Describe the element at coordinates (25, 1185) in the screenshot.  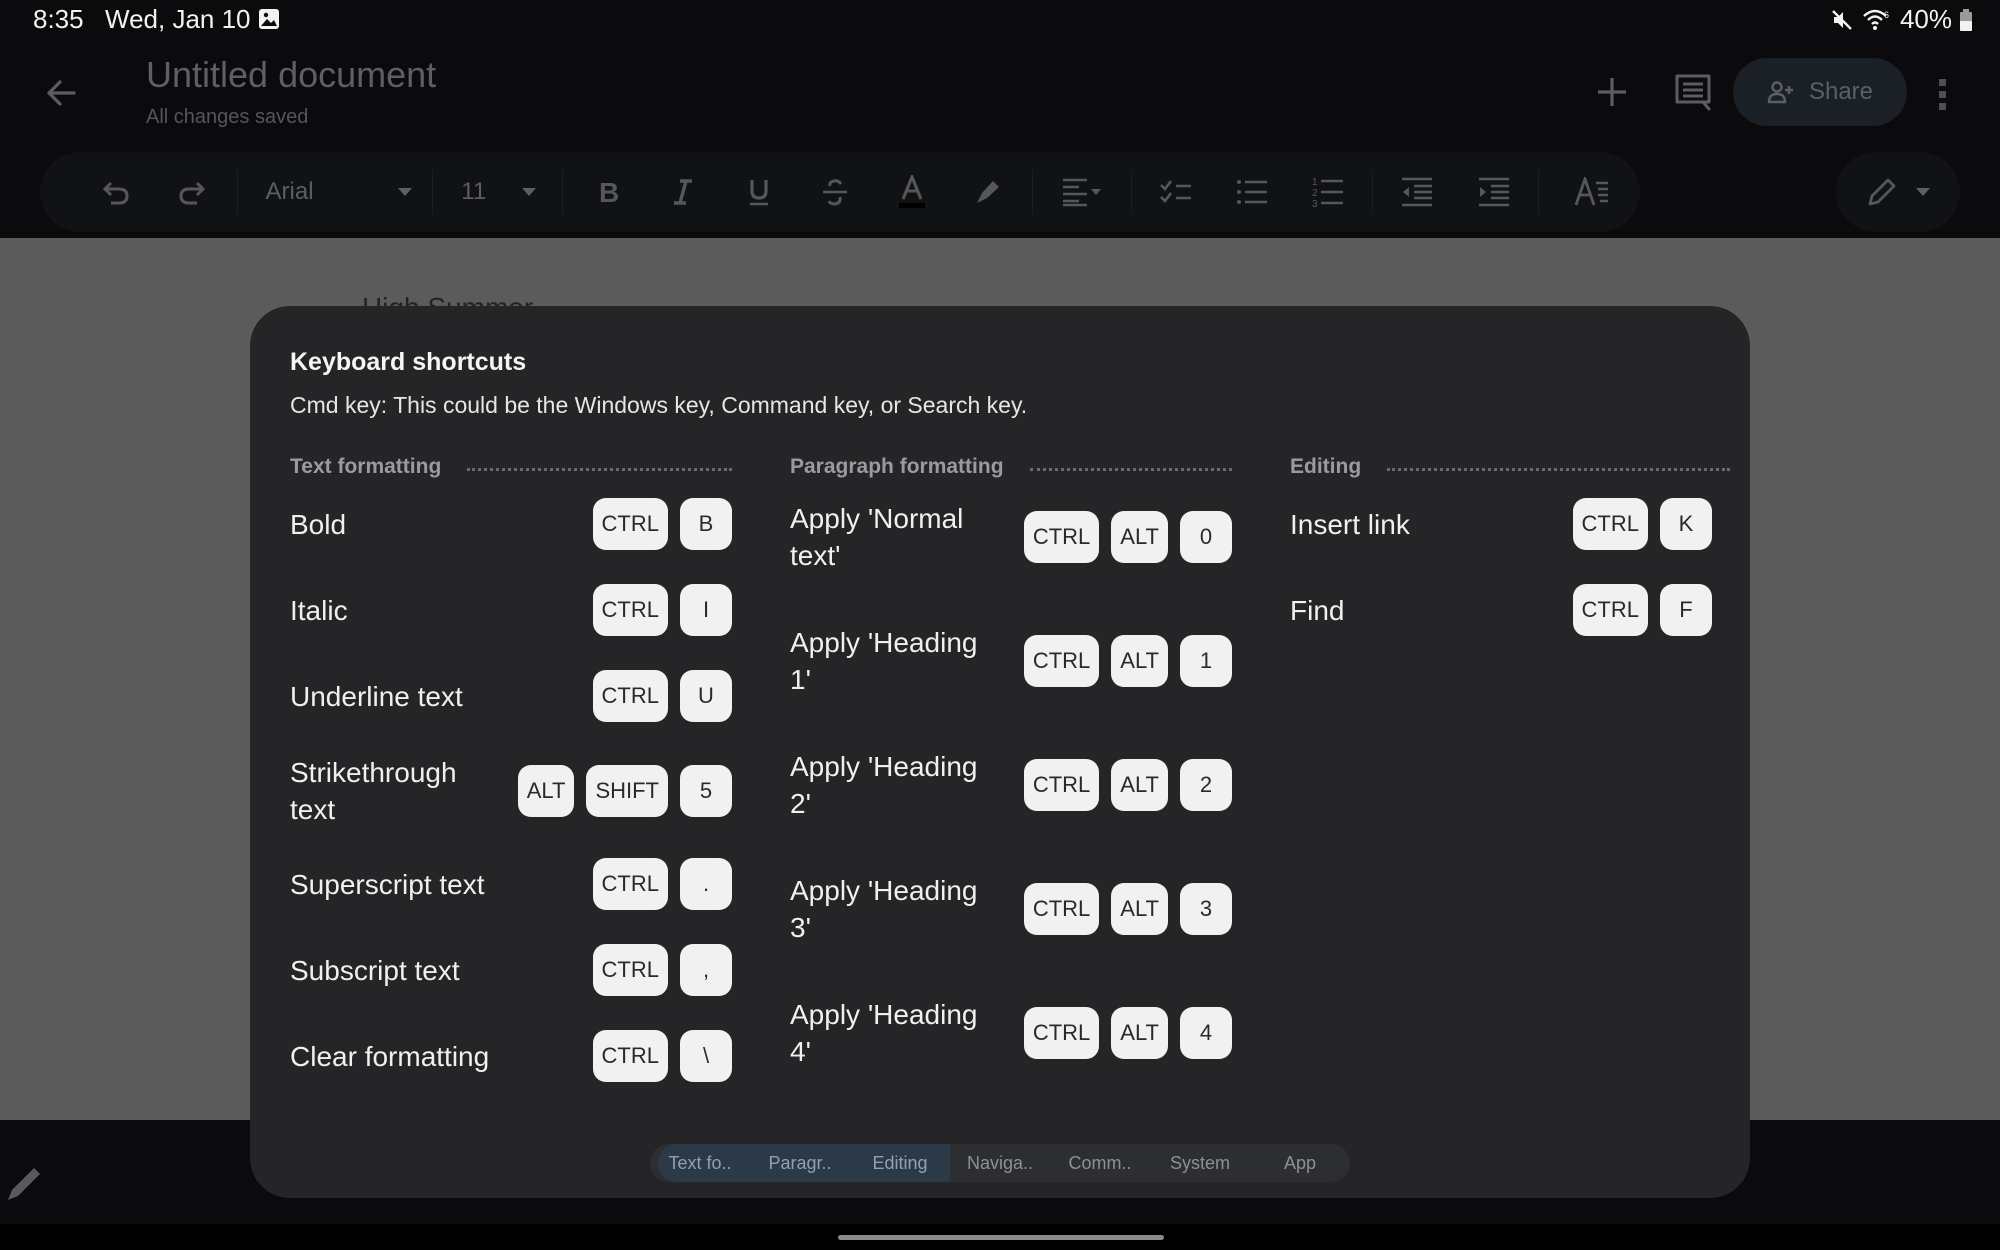
I see `edit-pencil-fab-icon` at that location.